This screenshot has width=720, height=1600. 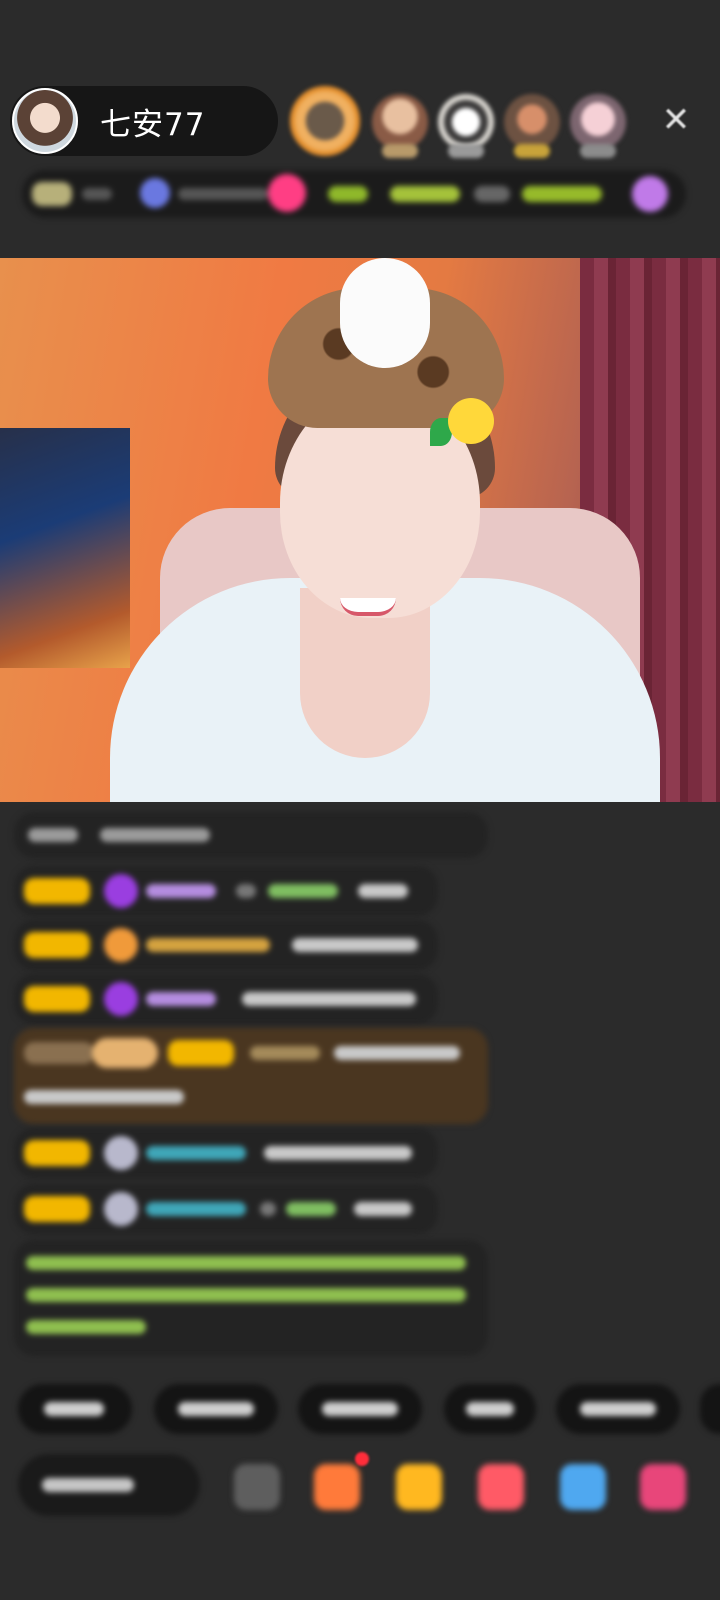 I want to click on notification-dot, so click(x=362, y=1459).